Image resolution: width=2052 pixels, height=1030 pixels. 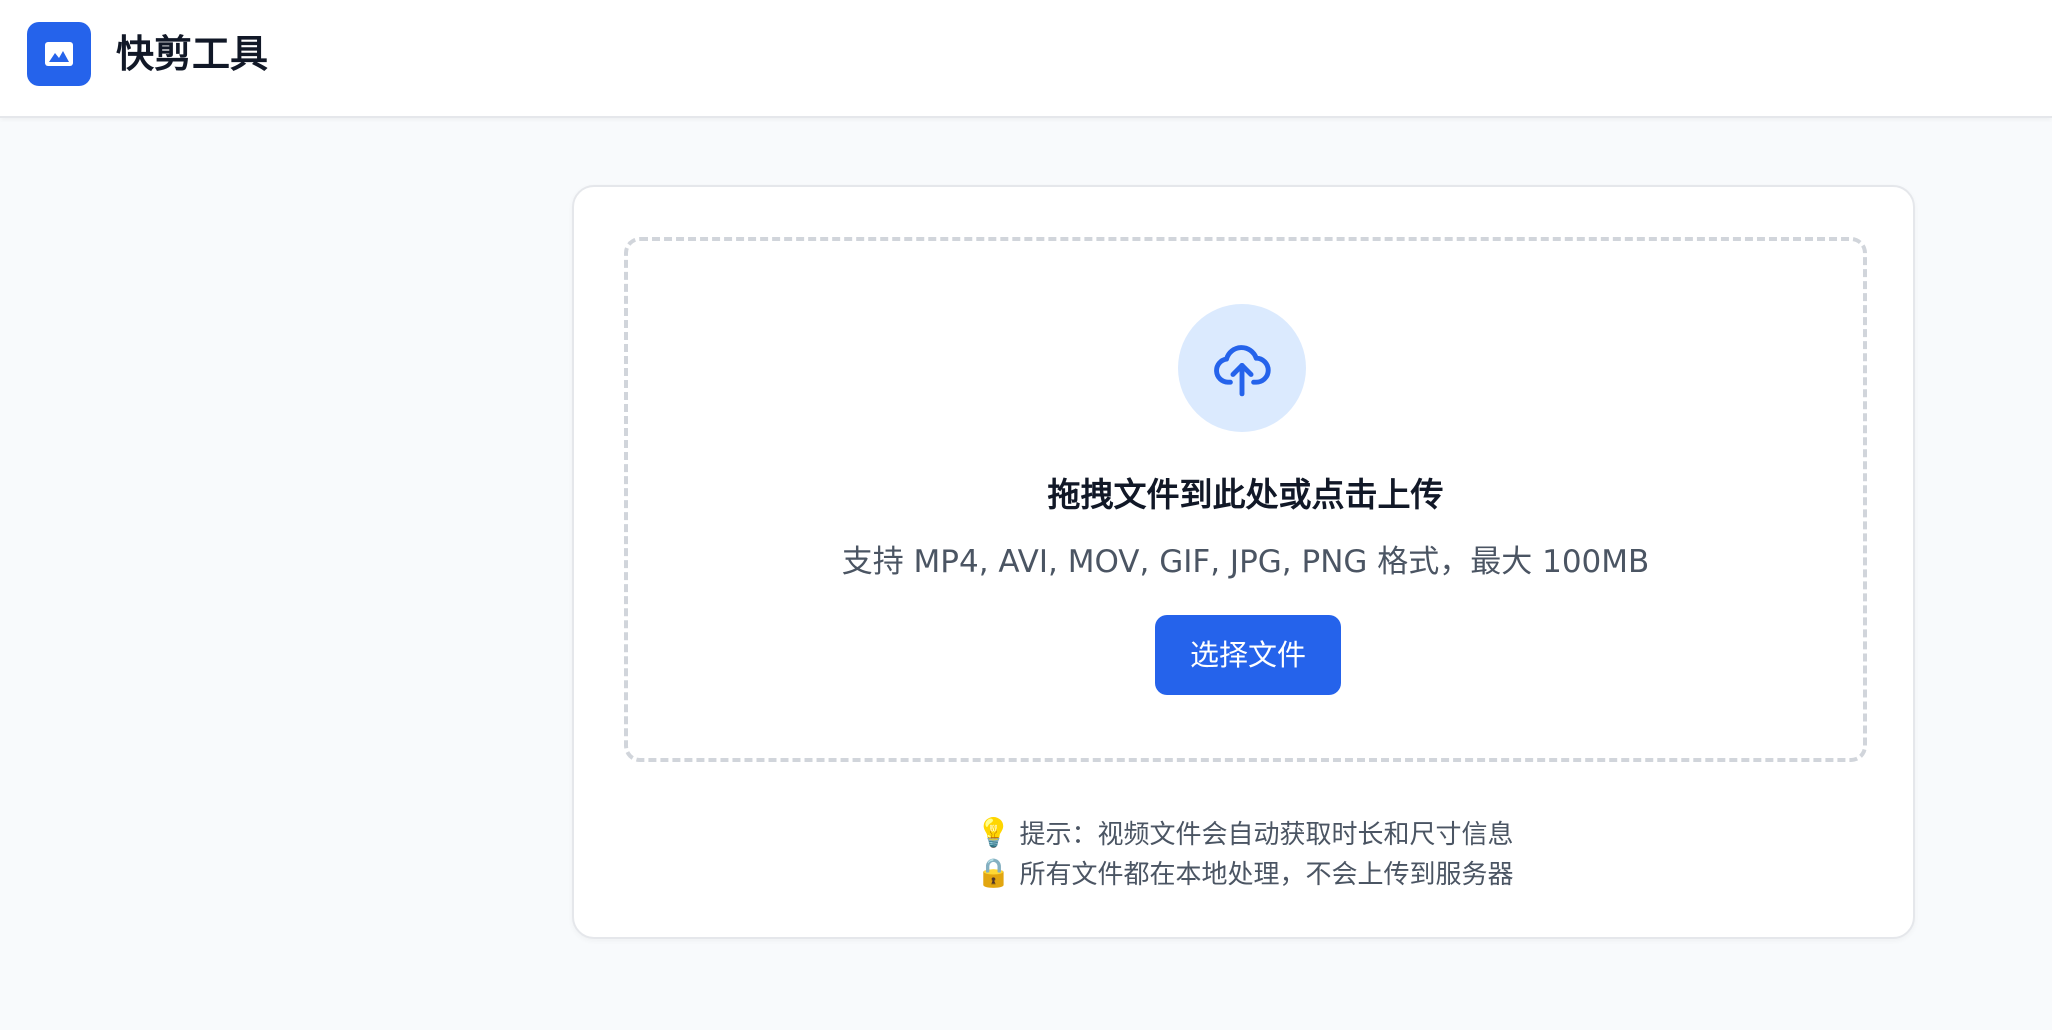 I want to click on tip-item: 💡 提示：视频文件会自动获取时长和尺寸信息, so click(x=1243, y=832).